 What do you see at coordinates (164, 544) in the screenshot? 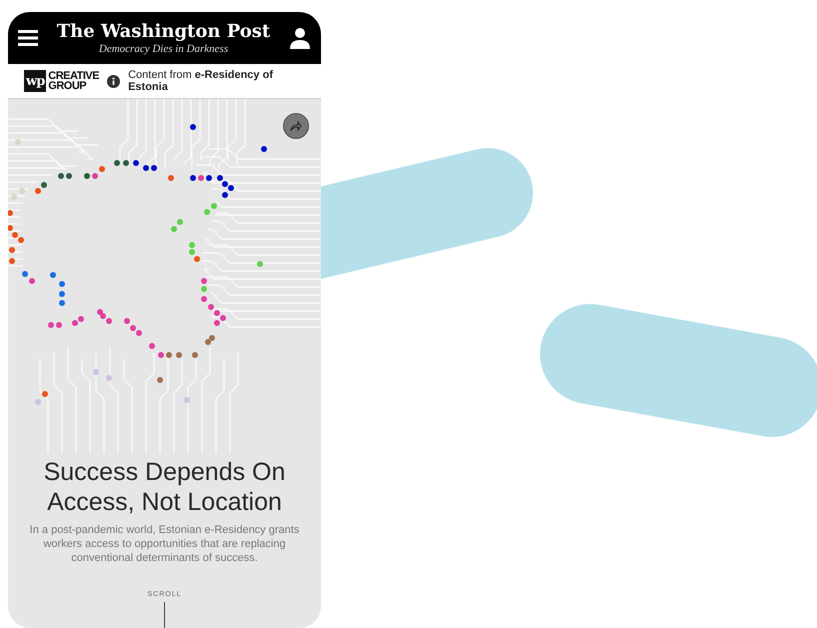
I see `article-deck: In a post-pandemic world, Estonian e-Residency grants workers access to opportunities that are replacing conventional determinants of success.` at bounding box center [164, 544].